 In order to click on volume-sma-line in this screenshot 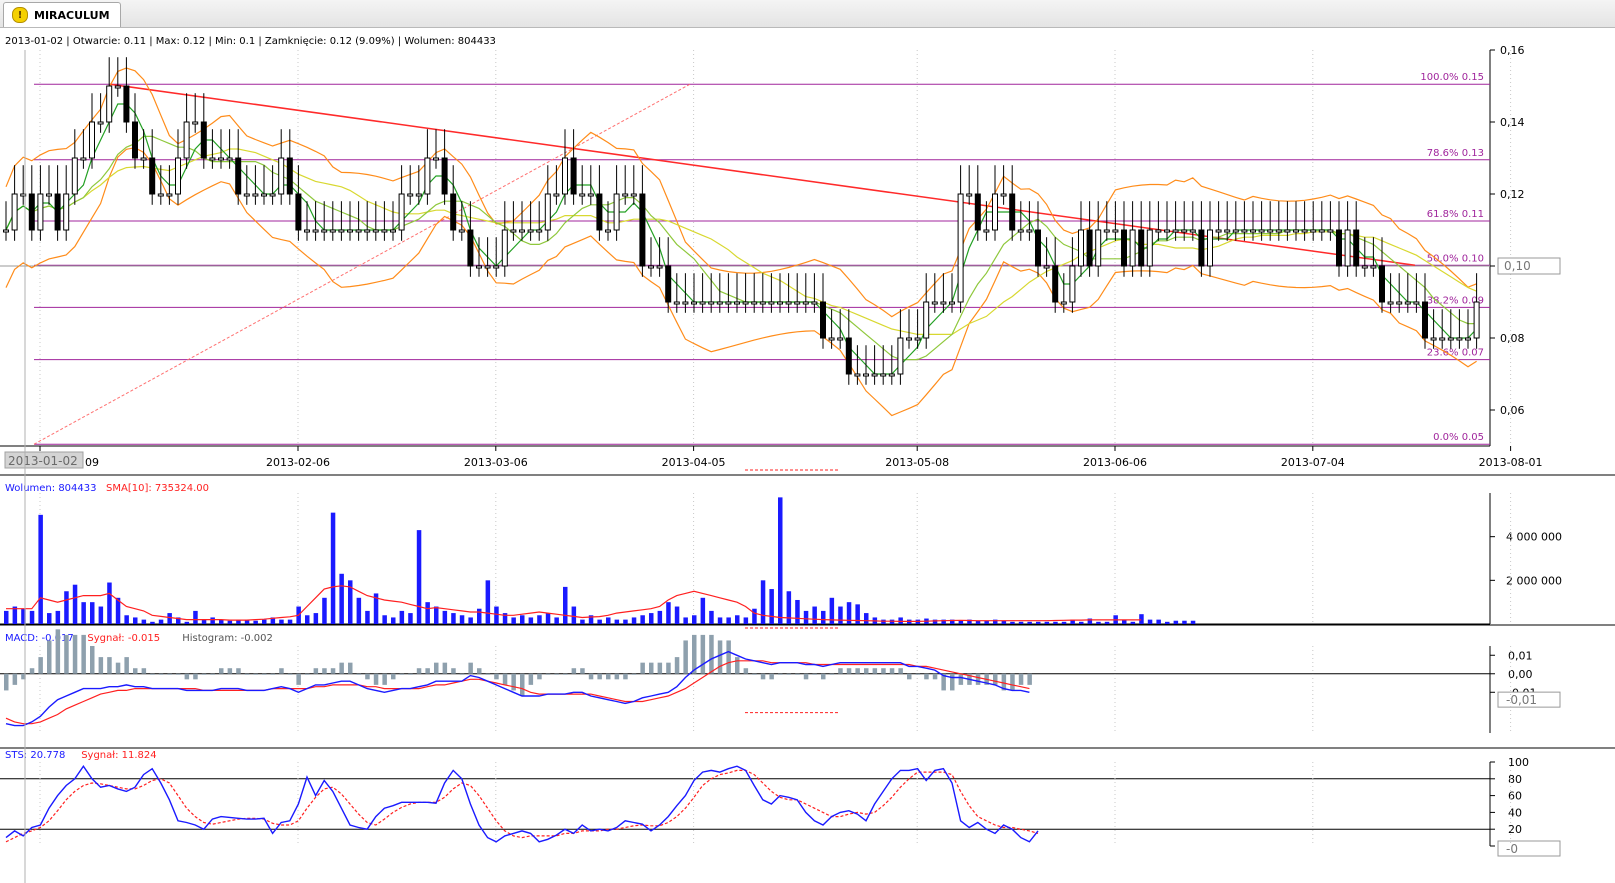, I will do `click(574, 603)`.